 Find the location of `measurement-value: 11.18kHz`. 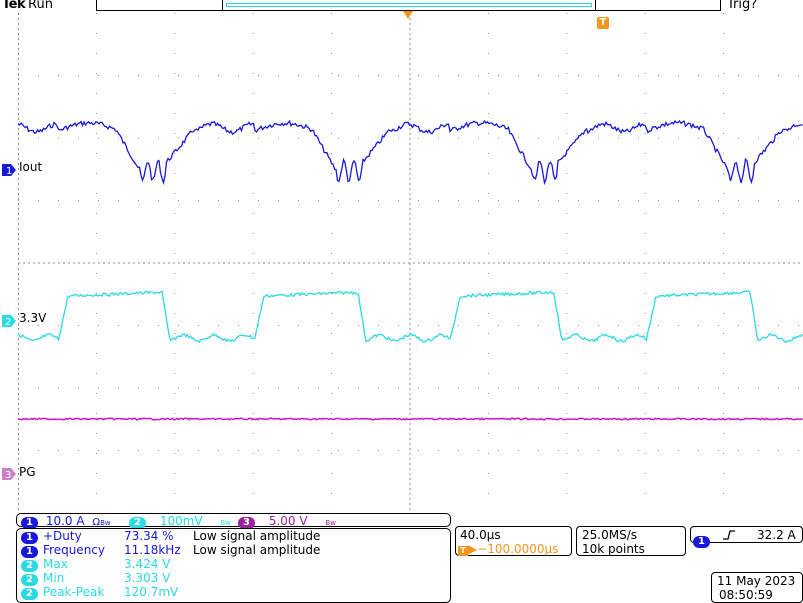

measurement-value: 11.18kHz is located at coordinates (152, 550).